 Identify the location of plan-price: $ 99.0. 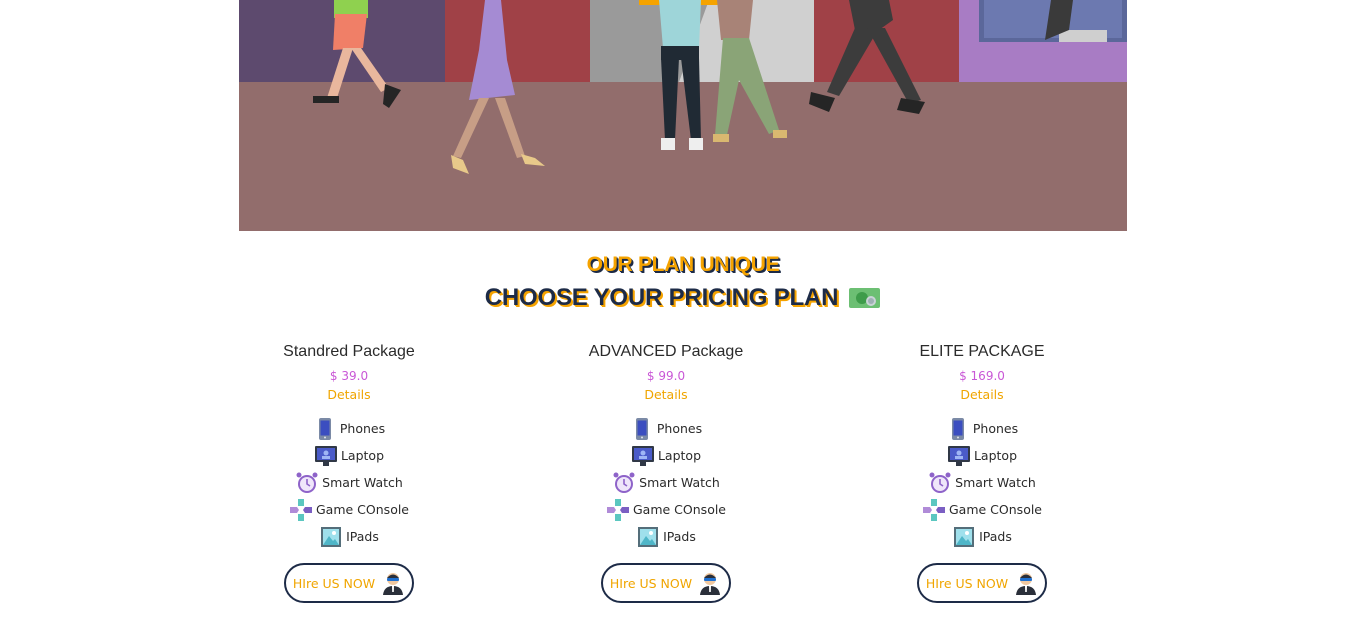
(666, 376).